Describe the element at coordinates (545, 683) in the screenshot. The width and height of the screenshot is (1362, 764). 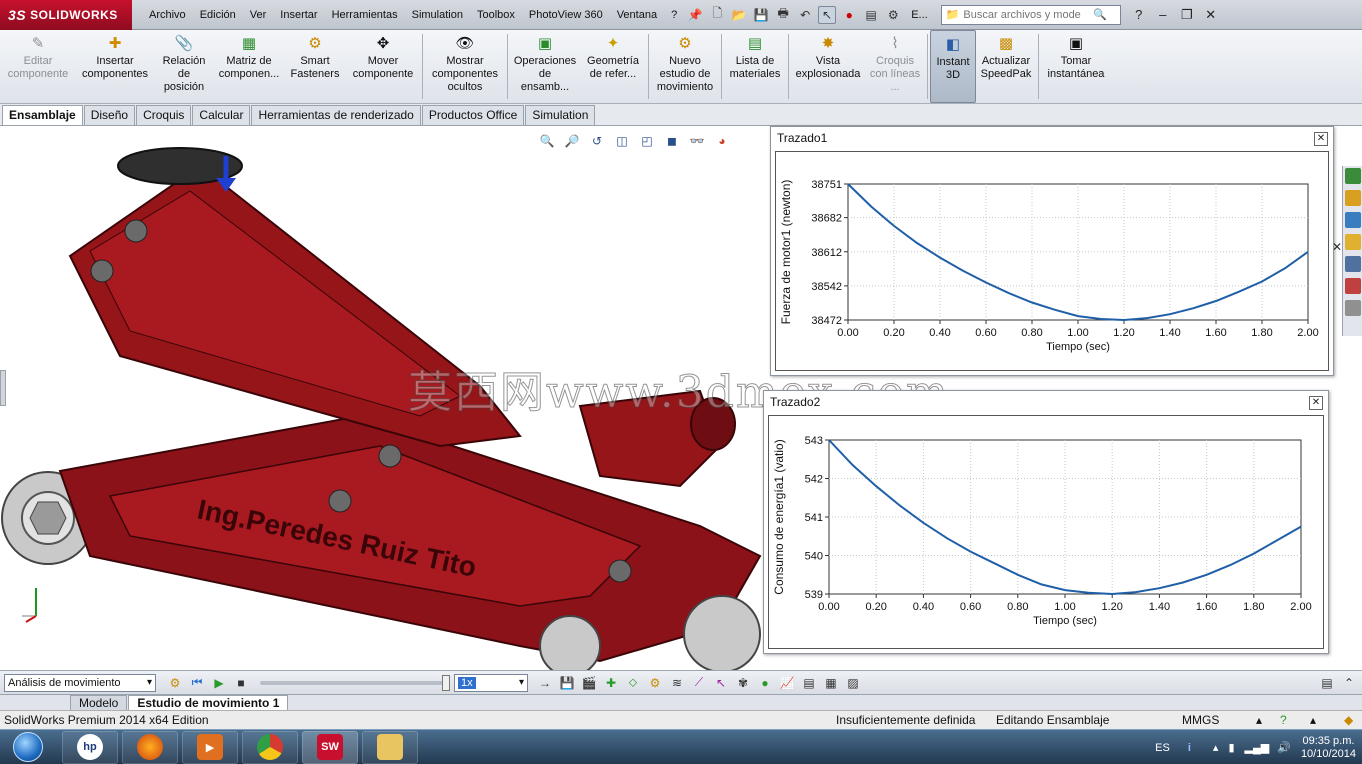
I see `playback-mode-icon: →` at that location.